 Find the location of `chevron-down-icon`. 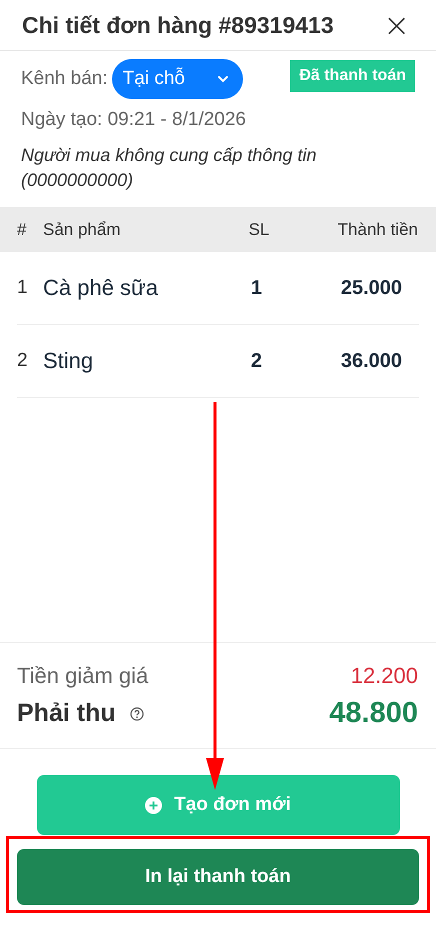

chevron-down-icon is located at coordinates (222, 79).